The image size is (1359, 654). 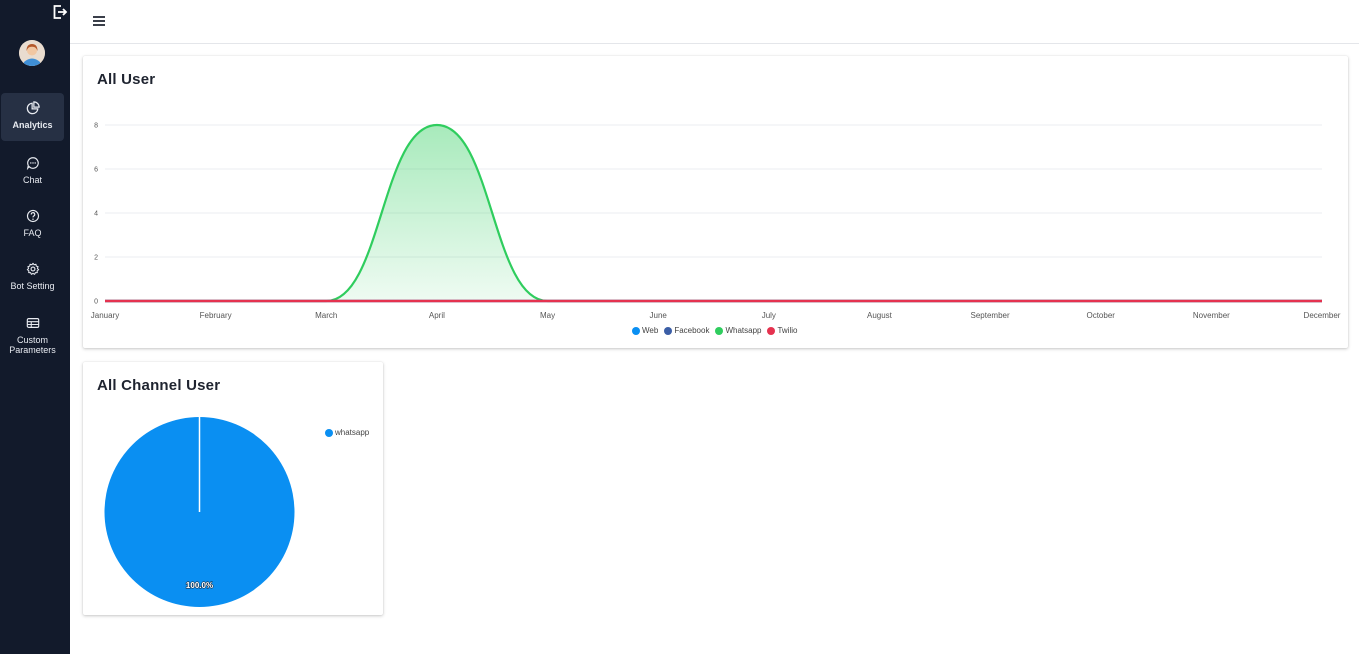 I want to click on x-tick-label: September, so click(x=990, y=315).